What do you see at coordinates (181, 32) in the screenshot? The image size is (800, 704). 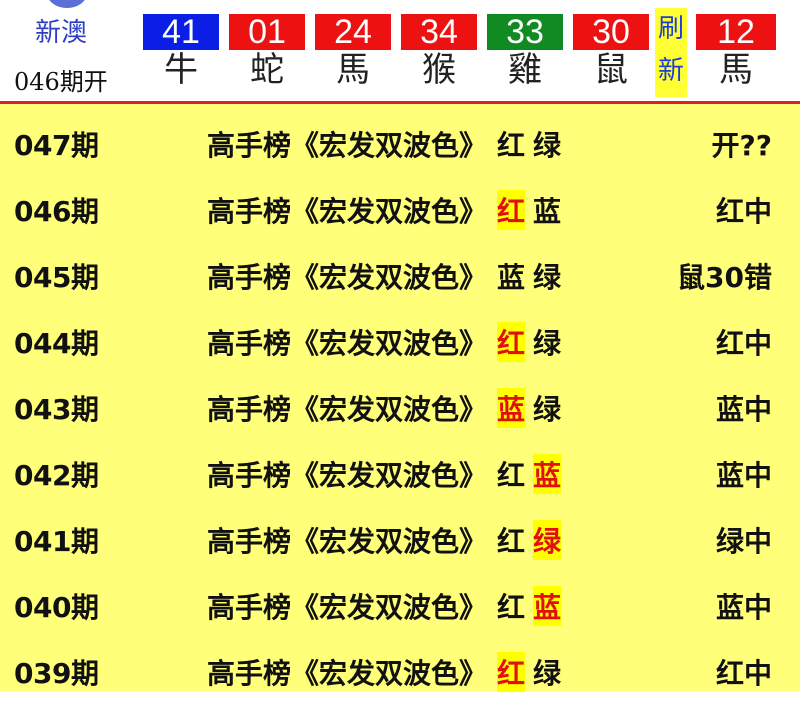 I see `ball-1: 41` at bounding box center [181, 32].